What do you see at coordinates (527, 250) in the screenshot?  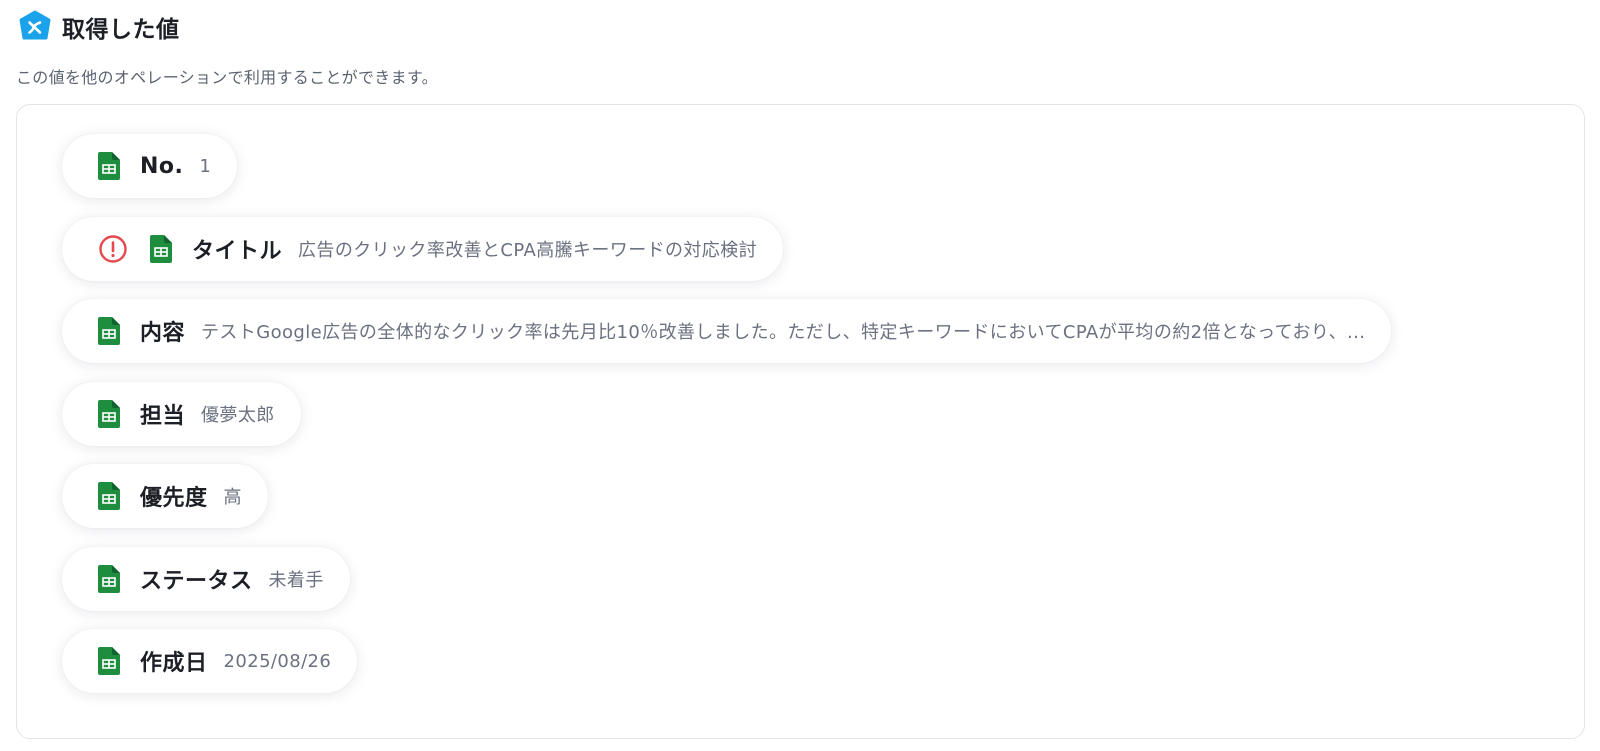 I see `field-value: 広告のクリック率改善とCPA高騰キーワードの対応検討` at bounding box center [527, 250].